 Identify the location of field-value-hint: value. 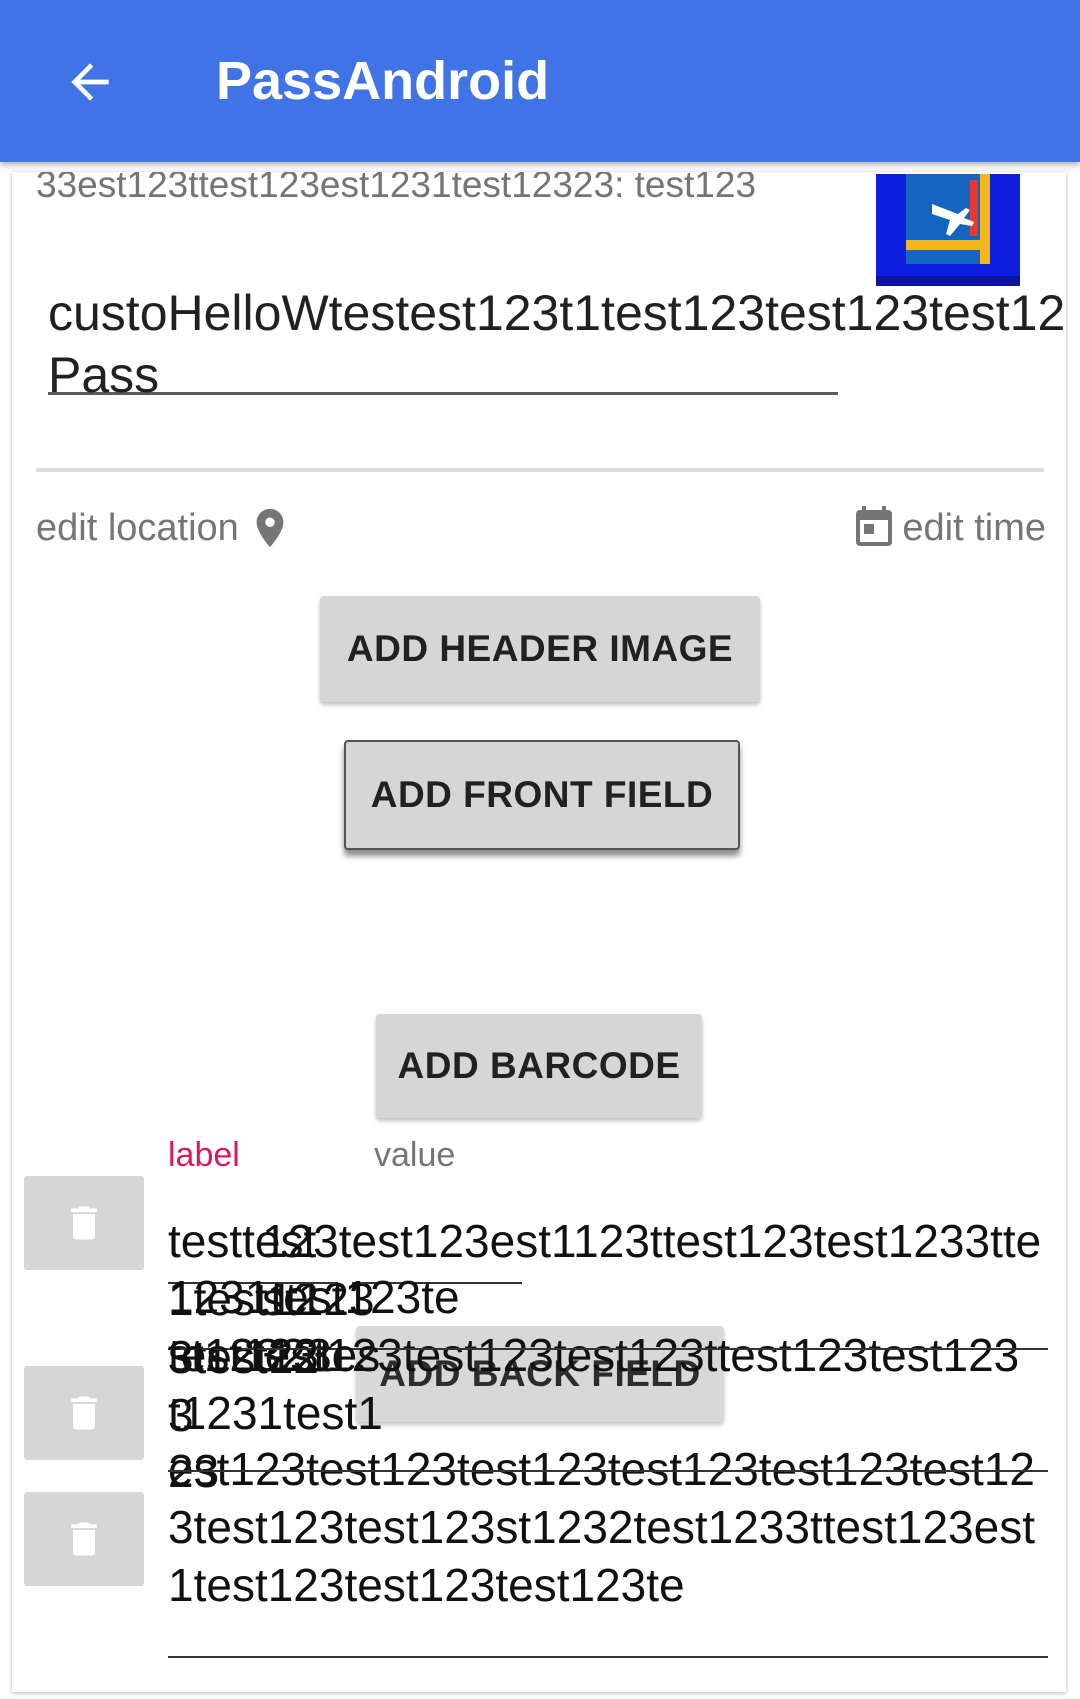
(415, 1155).